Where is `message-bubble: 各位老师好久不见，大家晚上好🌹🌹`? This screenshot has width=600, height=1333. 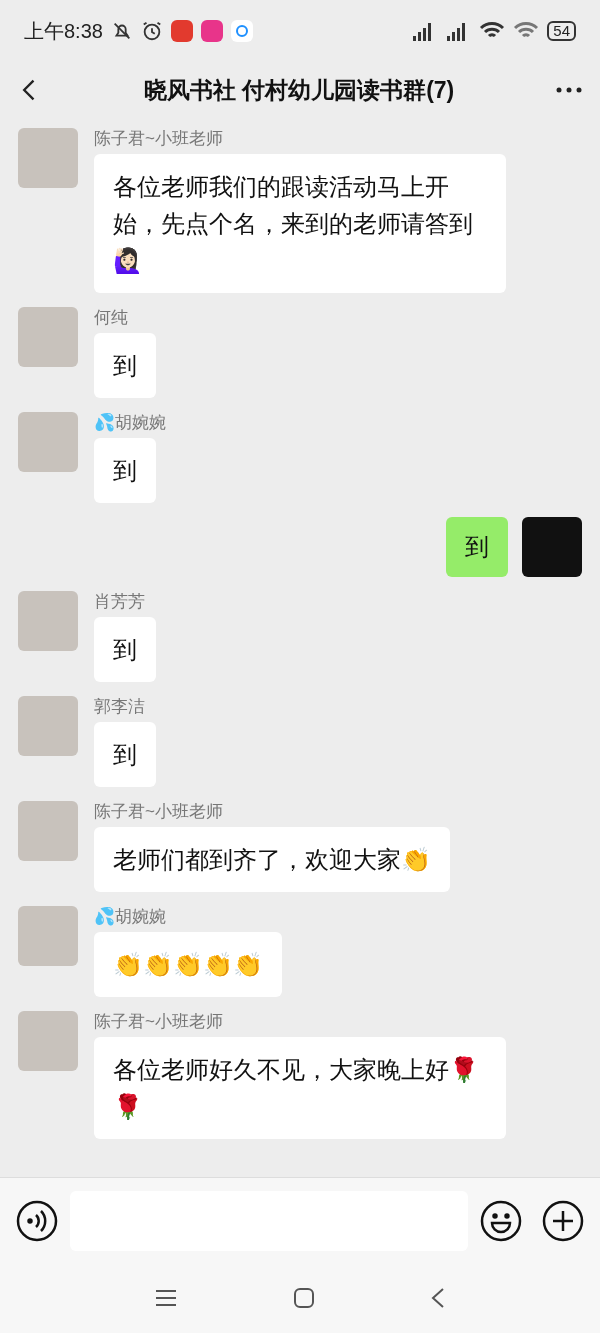 message-bubble: 各位老师好久不见，大家晚上好🌹🌹 is located at coordinates (300, 1088).